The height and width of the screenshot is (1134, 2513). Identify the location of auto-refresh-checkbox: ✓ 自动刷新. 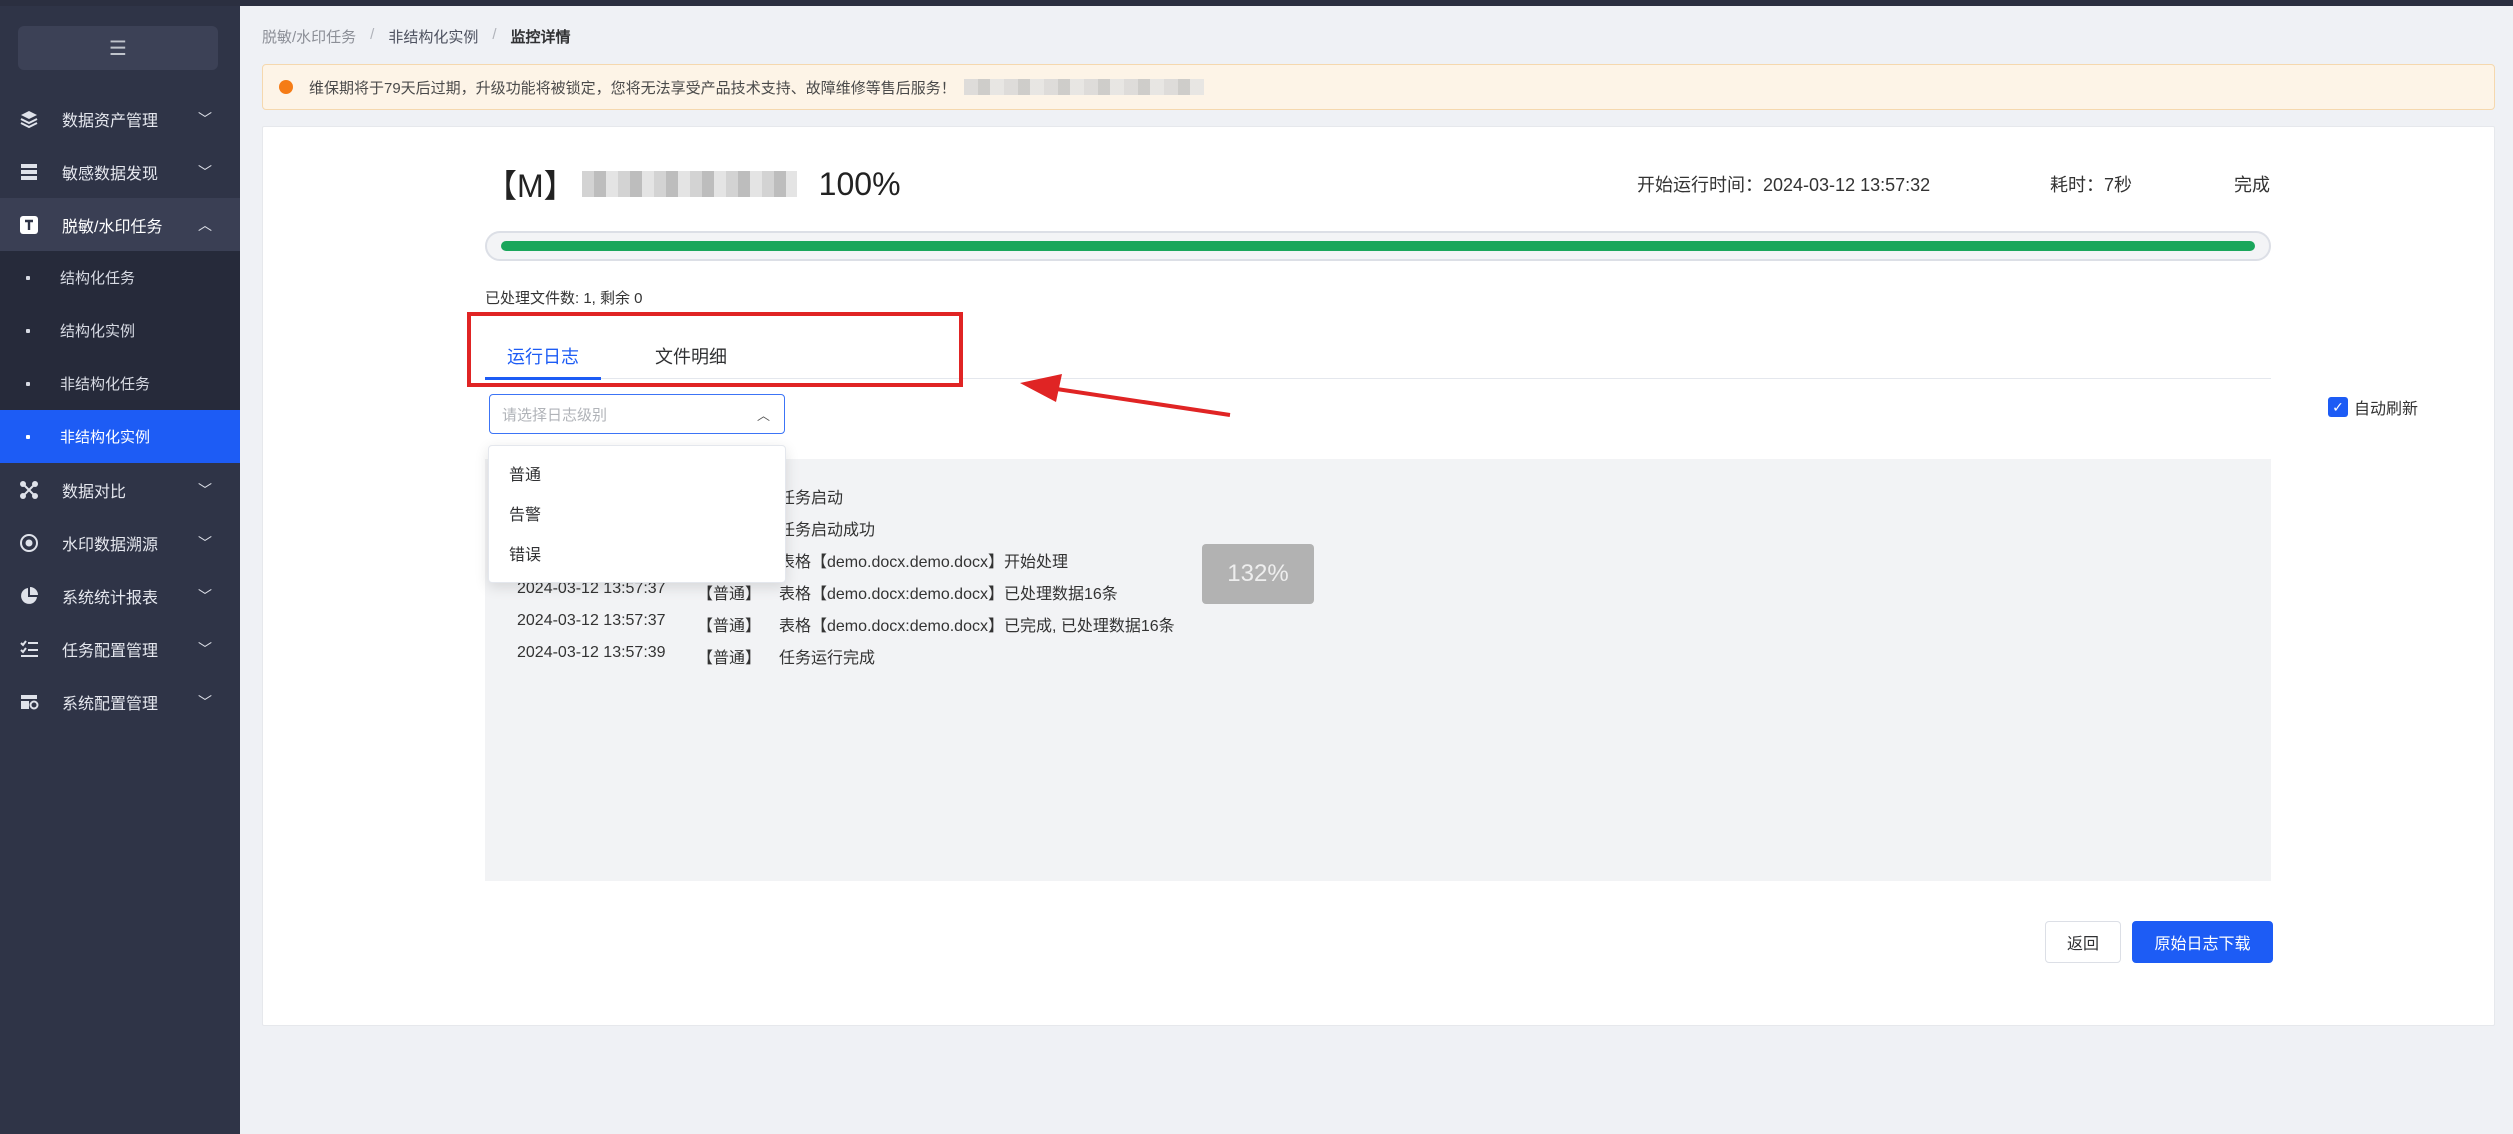
(2372, 407).